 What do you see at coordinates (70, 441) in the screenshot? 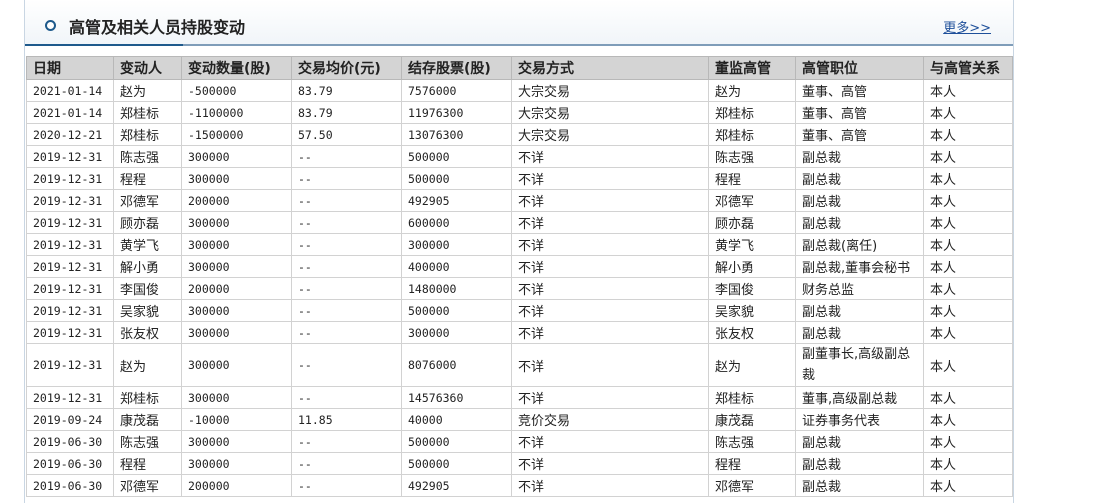
I see `cell-date: 2019-06-30` at bounding box center [70, 441].